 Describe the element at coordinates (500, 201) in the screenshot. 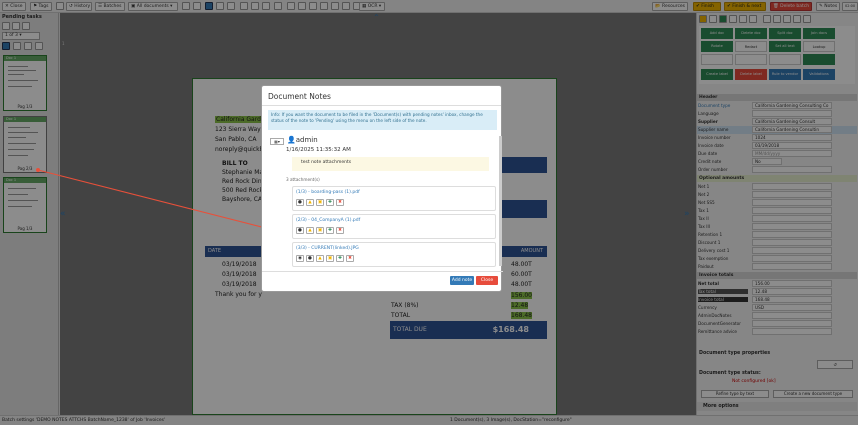

I see `modal-scrollbar` at that location.